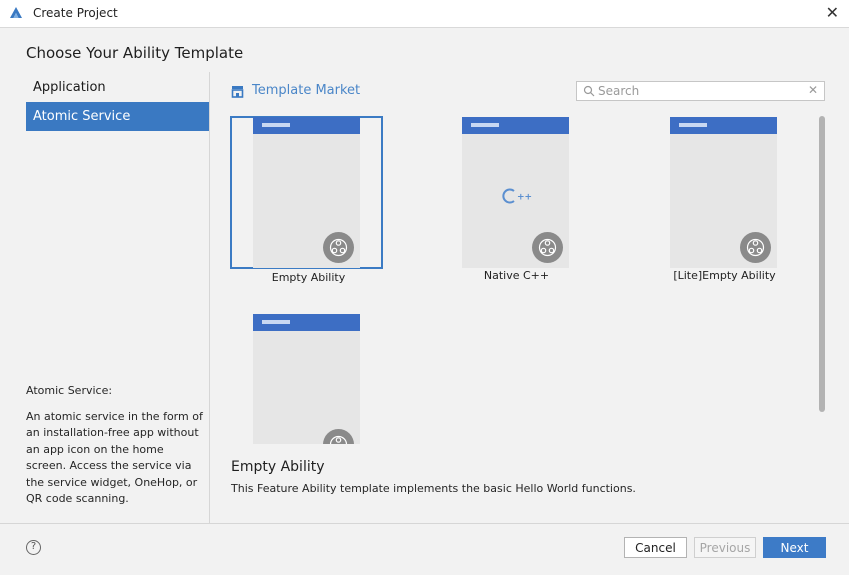  What do you see at coordinates (725, 547) in the screenshot?
I see `previous-button: Previous` at bounding box center [725, 547].